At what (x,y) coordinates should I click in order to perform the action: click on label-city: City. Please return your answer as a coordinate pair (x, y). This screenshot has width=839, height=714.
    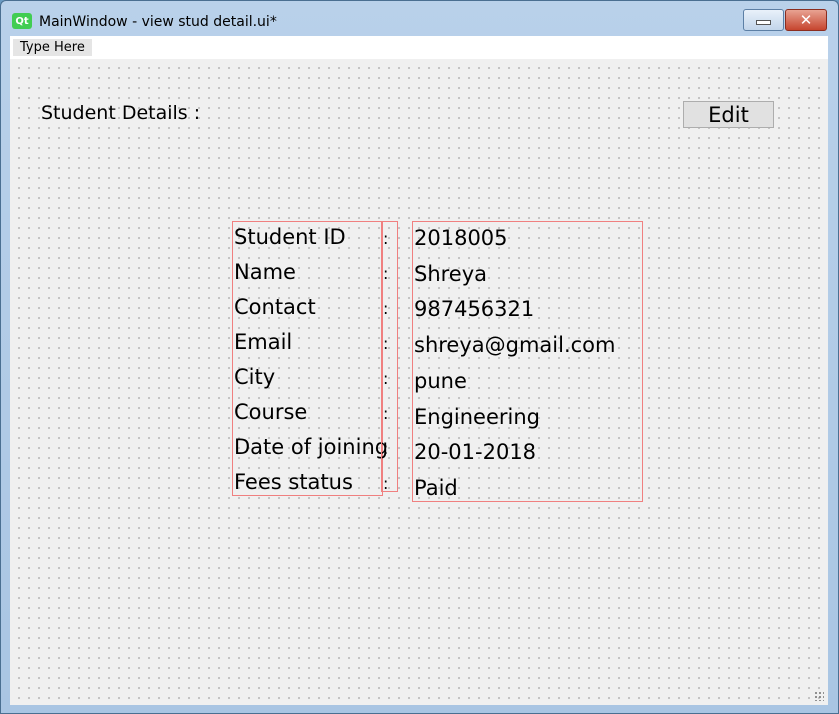
    Looking at the image, I should click on (255, 377).